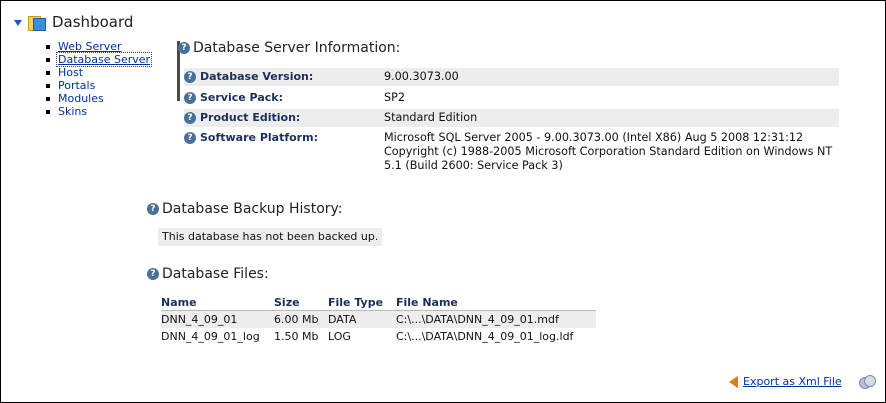  What do you see at coordinates (18, 23) in the screenshot?
I see `caret-down-icon` at bounding box center [18, 23].